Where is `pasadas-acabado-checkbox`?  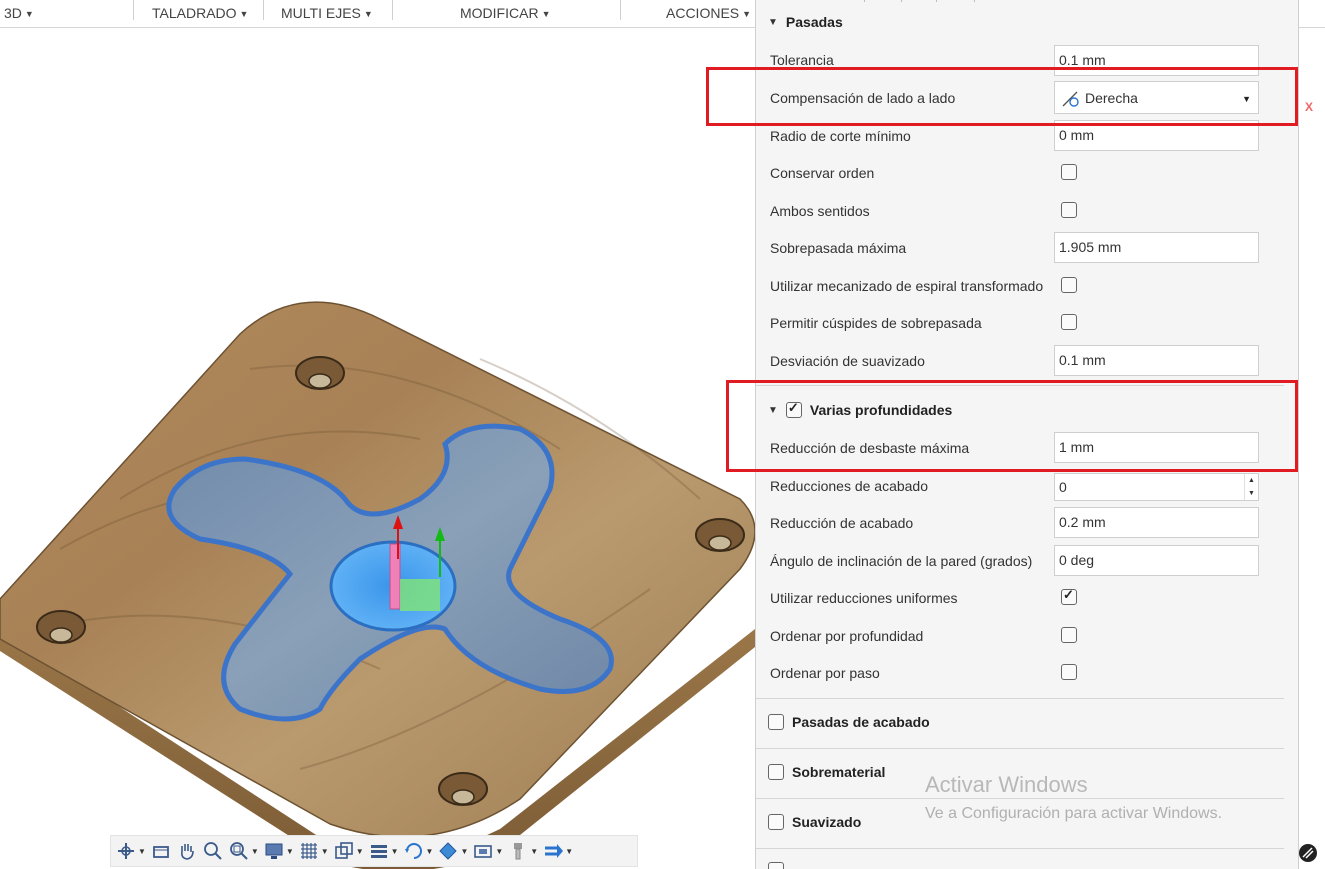
pasadas-acabado-checkbox is located at coordinates (776, 722).